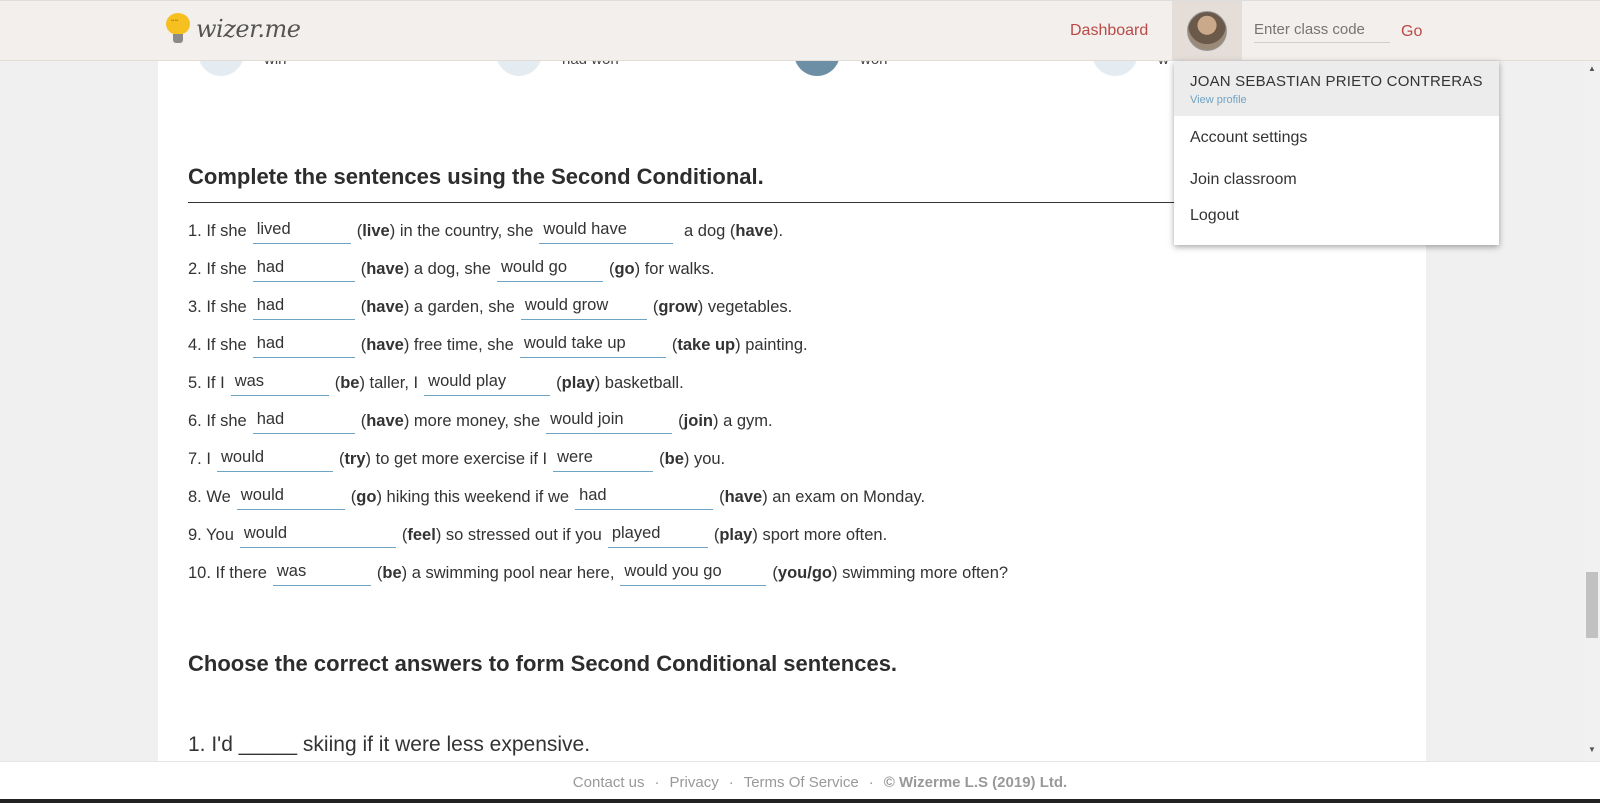 The height and width of the screenshot is (803, 1600). I want to click on wizer-logo: ᵕᵕ wizer.me, so click(233, 29).